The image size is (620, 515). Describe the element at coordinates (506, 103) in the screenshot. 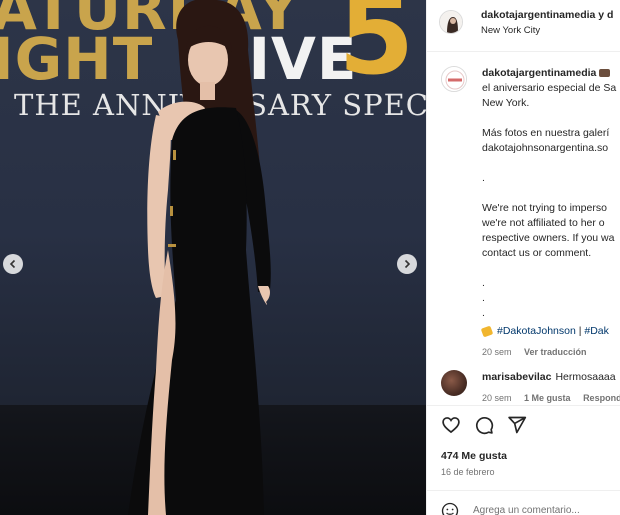

I see `caption-line-2: New York.` at that location.